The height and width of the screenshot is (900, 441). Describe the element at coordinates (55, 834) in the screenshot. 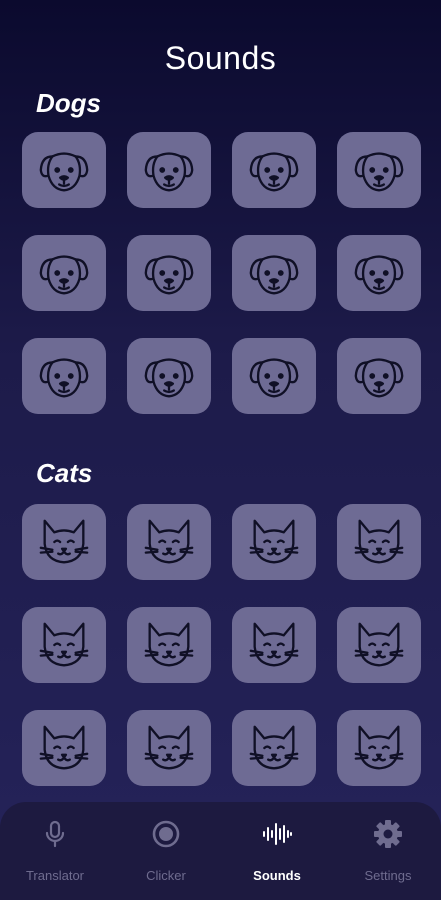

I see `microphone-icon` at that location.